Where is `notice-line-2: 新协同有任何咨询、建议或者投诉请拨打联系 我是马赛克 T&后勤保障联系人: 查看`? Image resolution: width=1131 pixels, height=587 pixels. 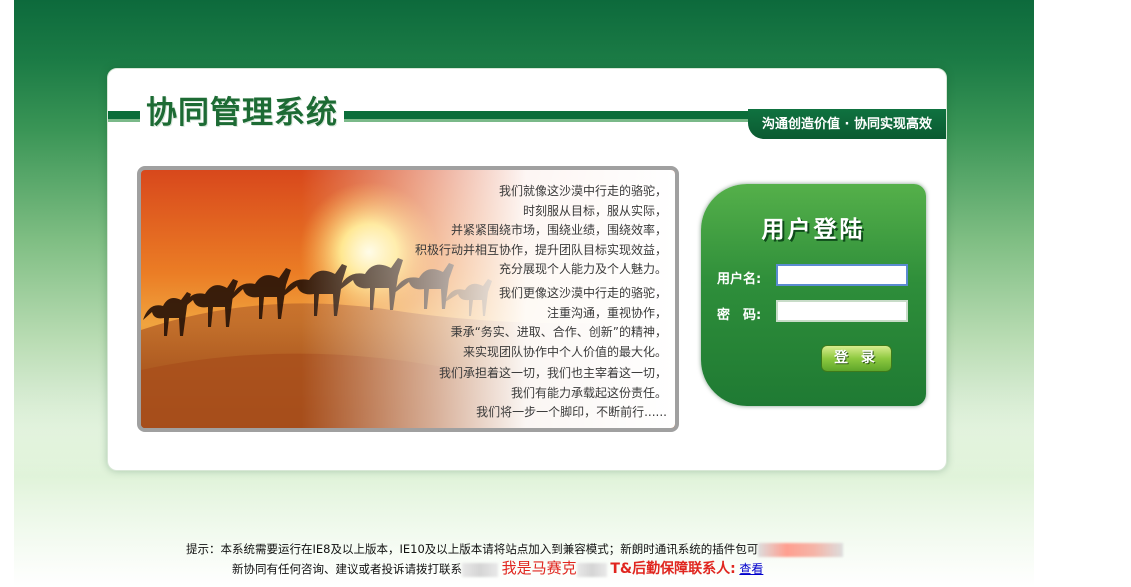
notice-line-2: 新协同有任何咨询、建议或者投诉请拨打联系 我是马赛克 T&后勤保障联系人: 查看 is located at coordinates (681, 567).